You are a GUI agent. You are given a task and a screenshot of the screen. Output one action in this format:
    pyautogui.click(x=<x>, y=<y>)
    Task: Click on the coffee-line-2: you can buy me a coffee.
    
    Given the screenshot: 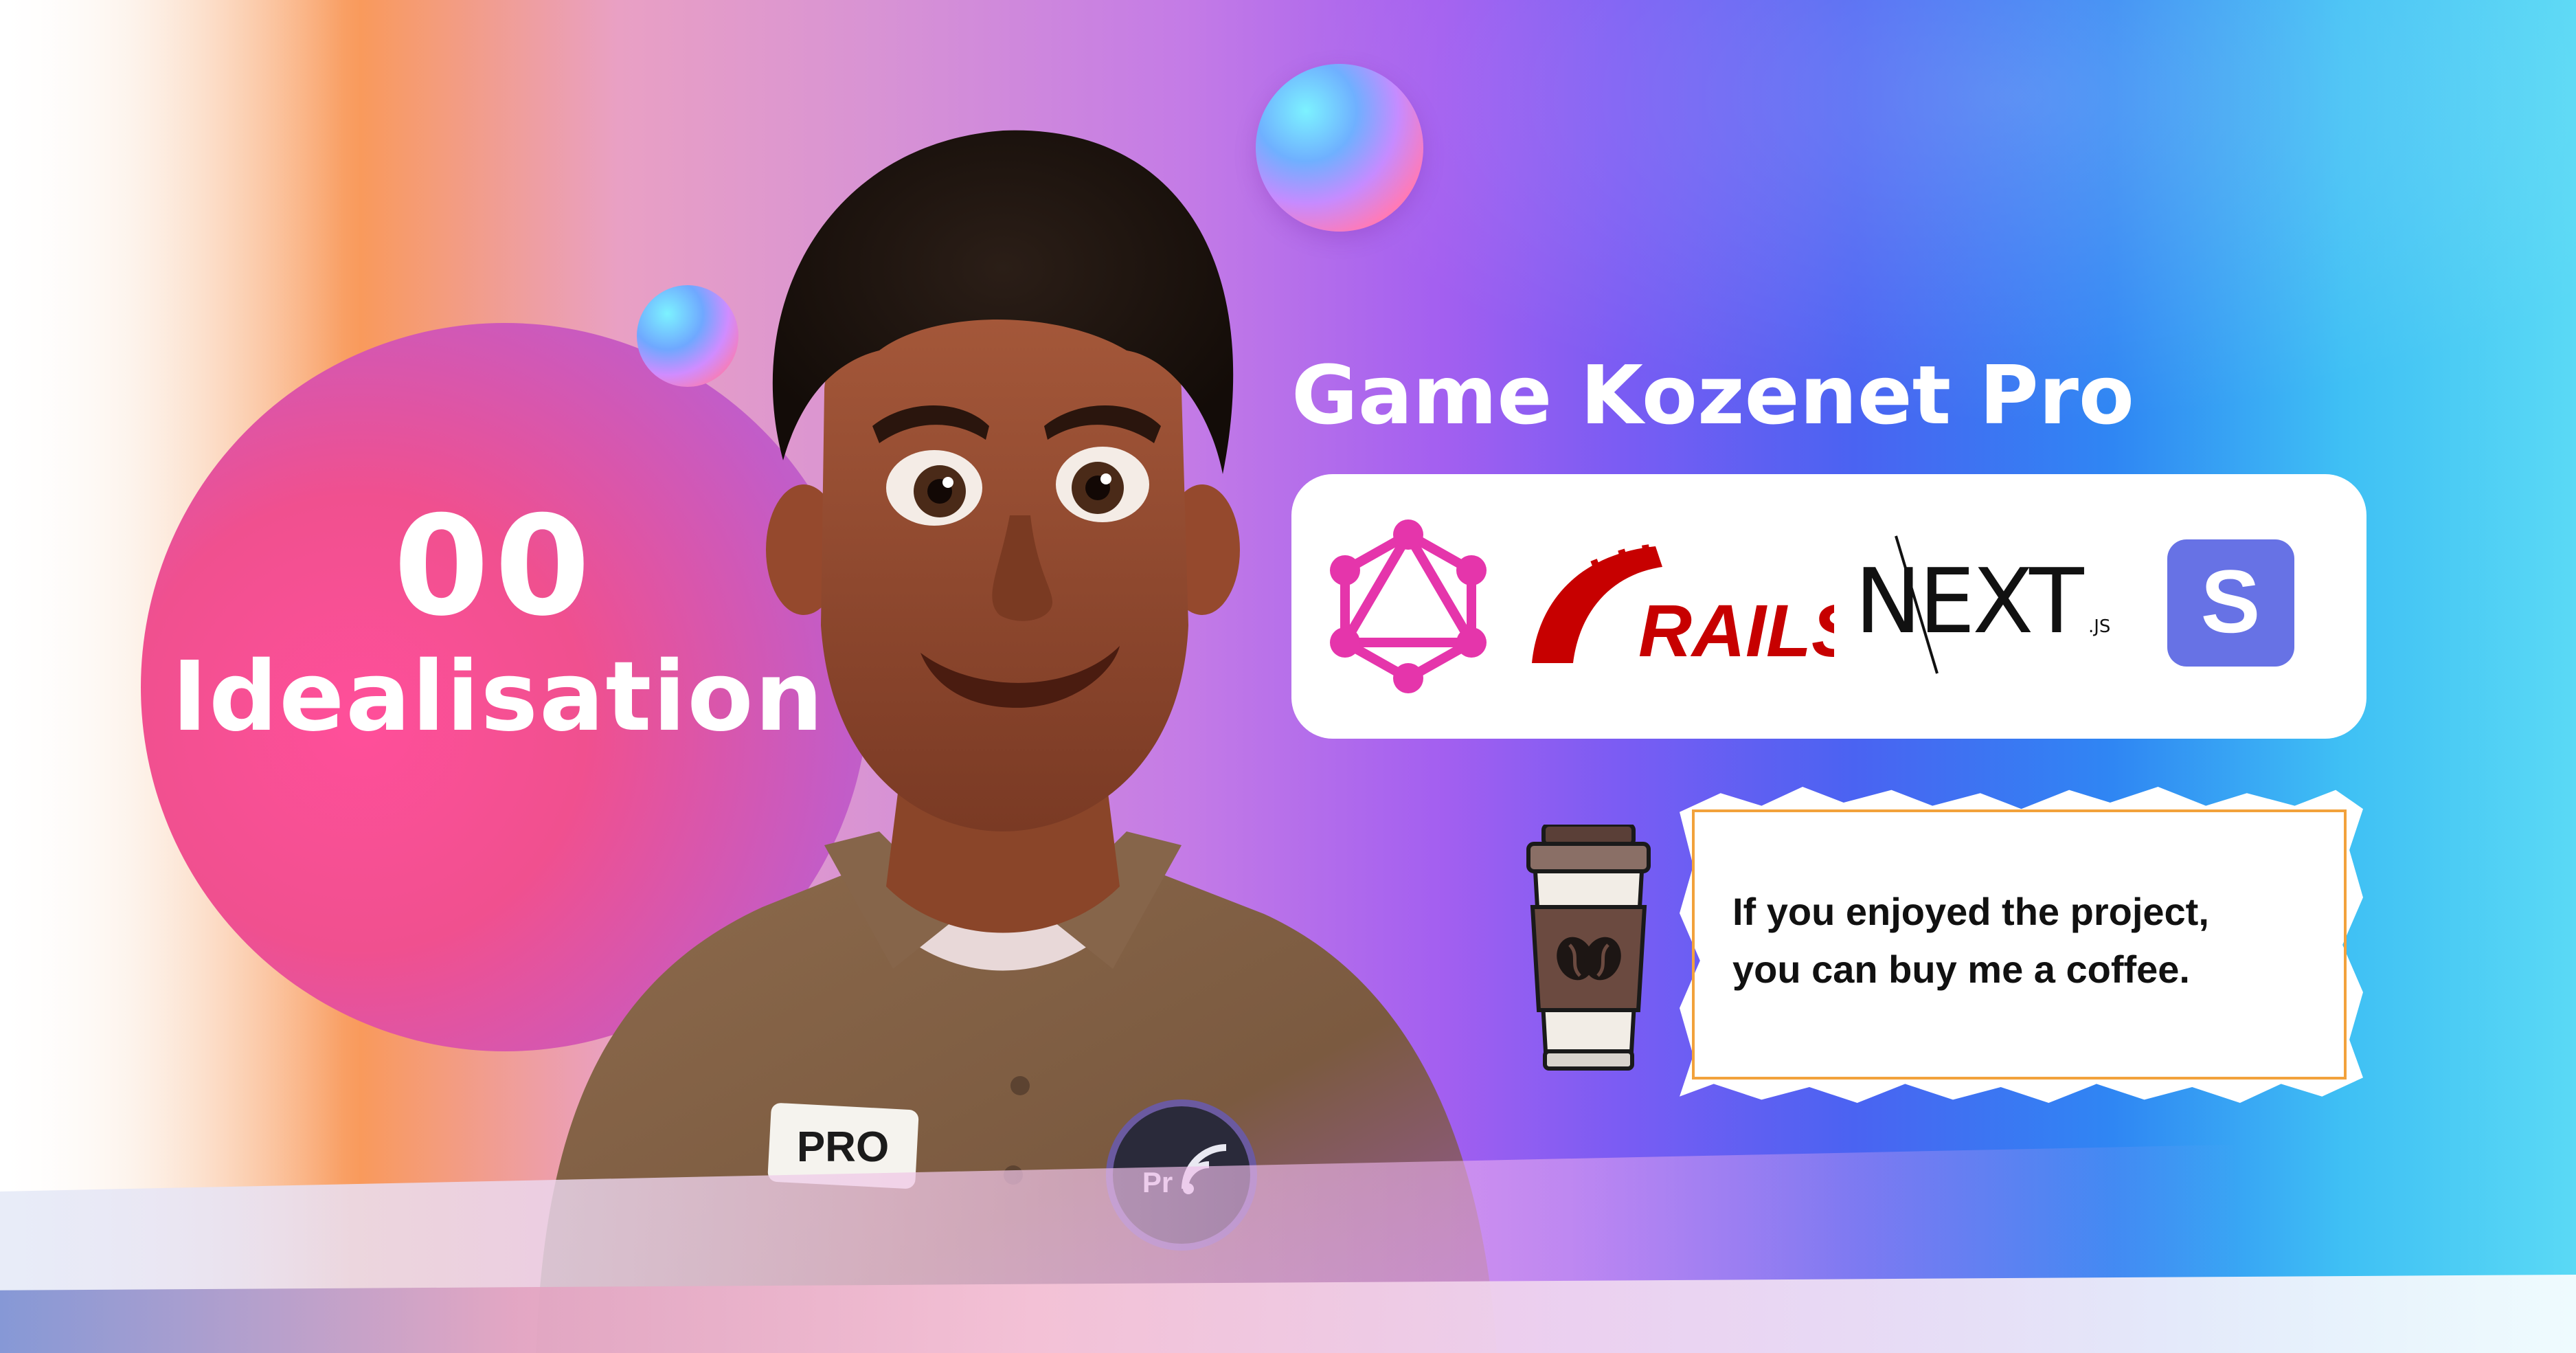 What is the action you would take?
    pyautogui.click(x=1961, y=970)
    